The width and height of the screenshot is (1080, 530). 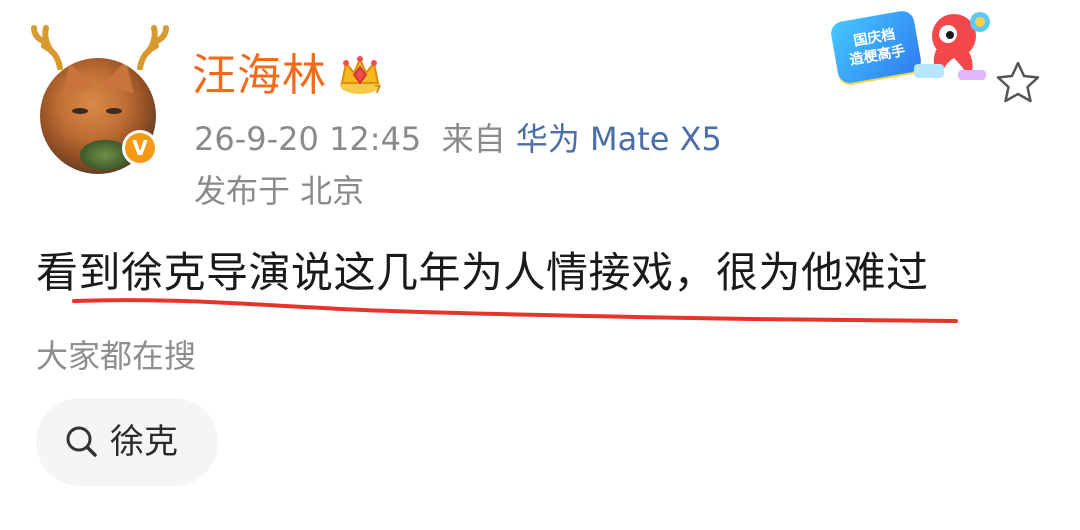 I want to click on author-avatar-group: V, so click(x=99, y=98).